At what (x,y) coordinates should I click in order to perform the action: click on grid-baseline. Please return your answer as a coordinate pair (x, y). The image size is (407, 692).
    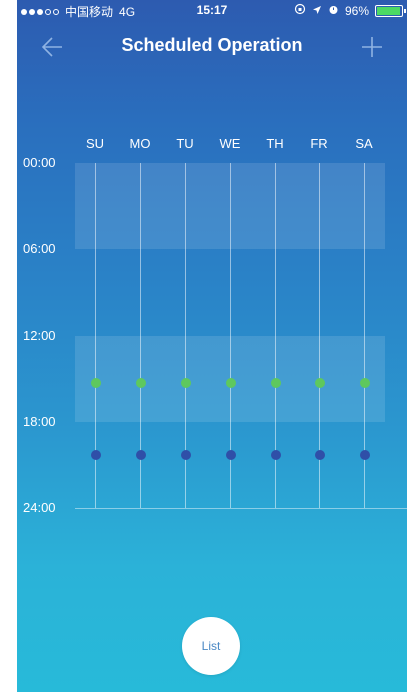
    Looking at the image, I should click on (241, 508).